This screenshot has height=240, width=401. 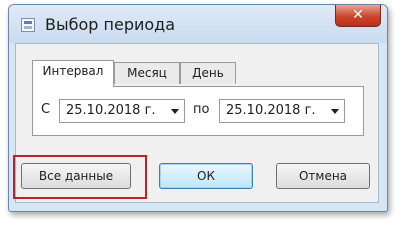 I want to click on close-button: ✕, so click(x=358, y=16).